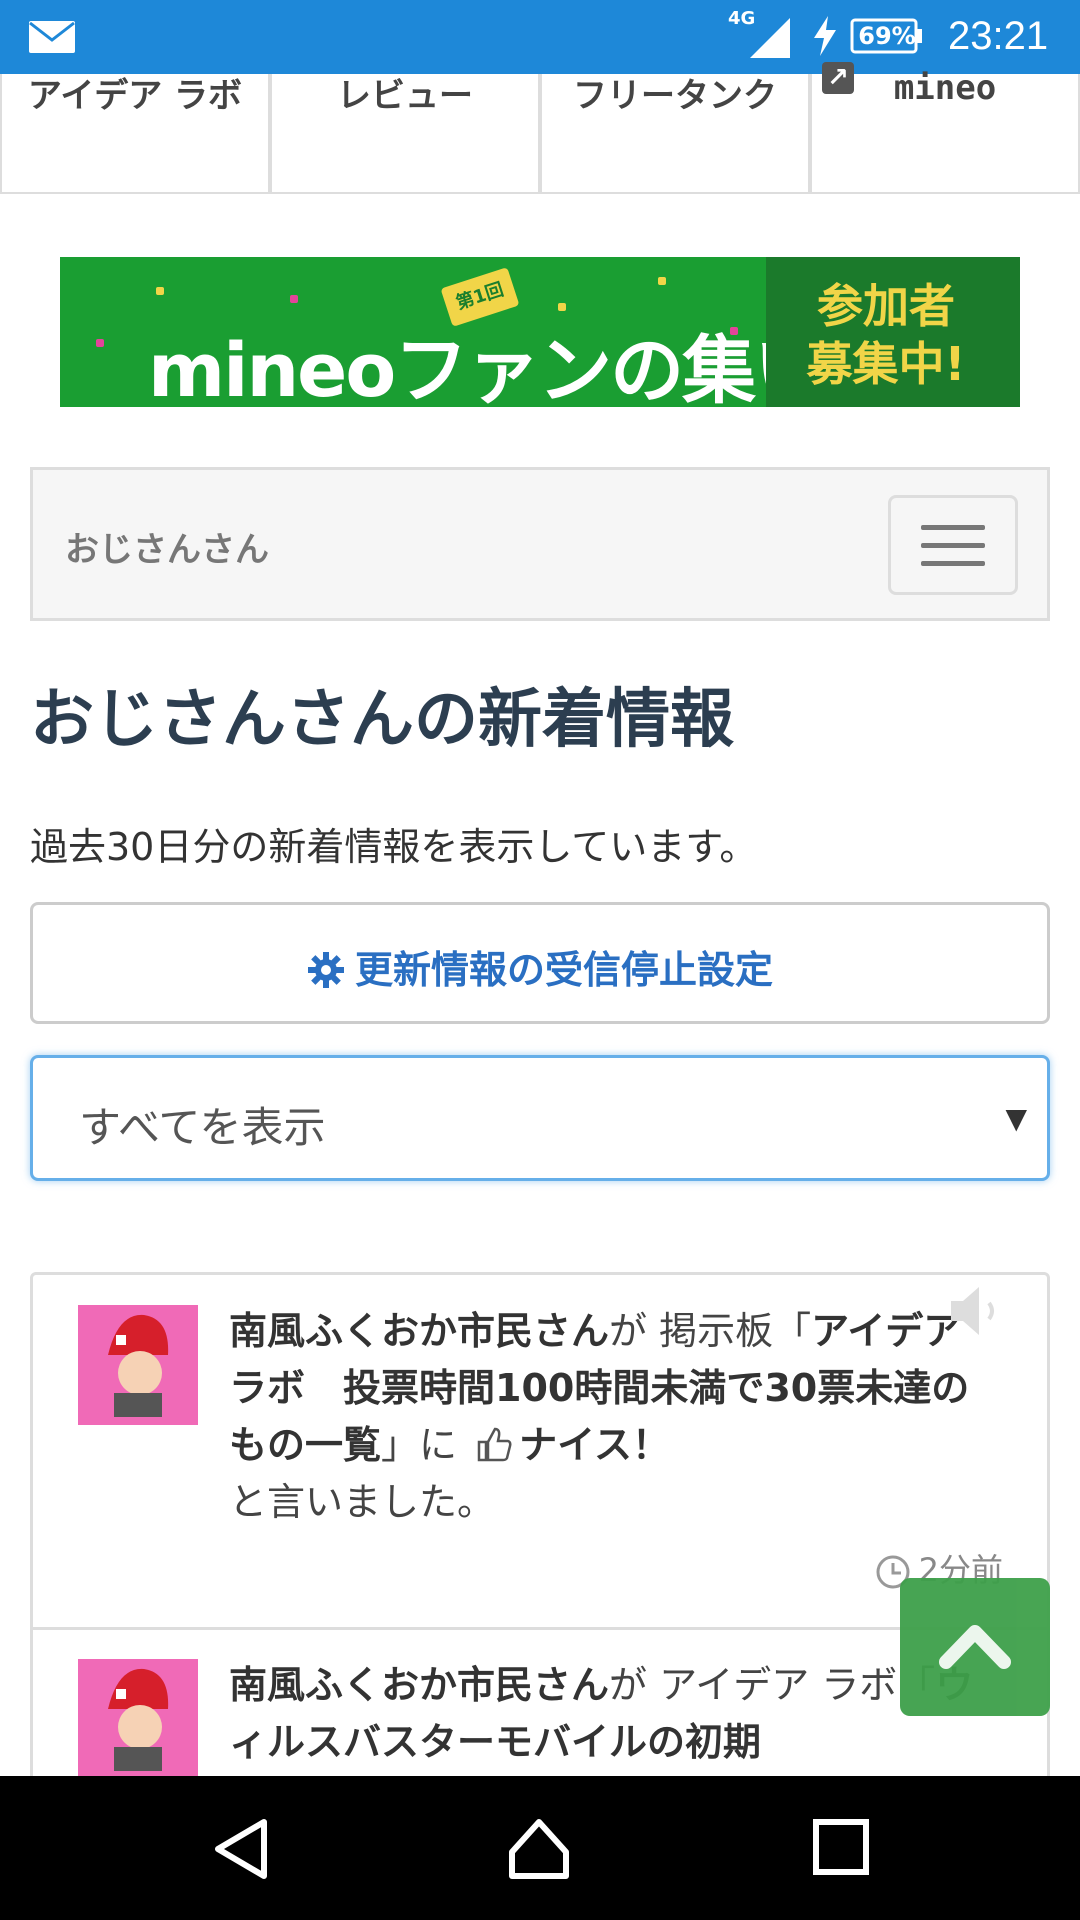 This screenshot has width=1080, height=1920. Describe the element at coordinates (841, 1847) in the screenshot. I see `recent-apps-icon` at that location.